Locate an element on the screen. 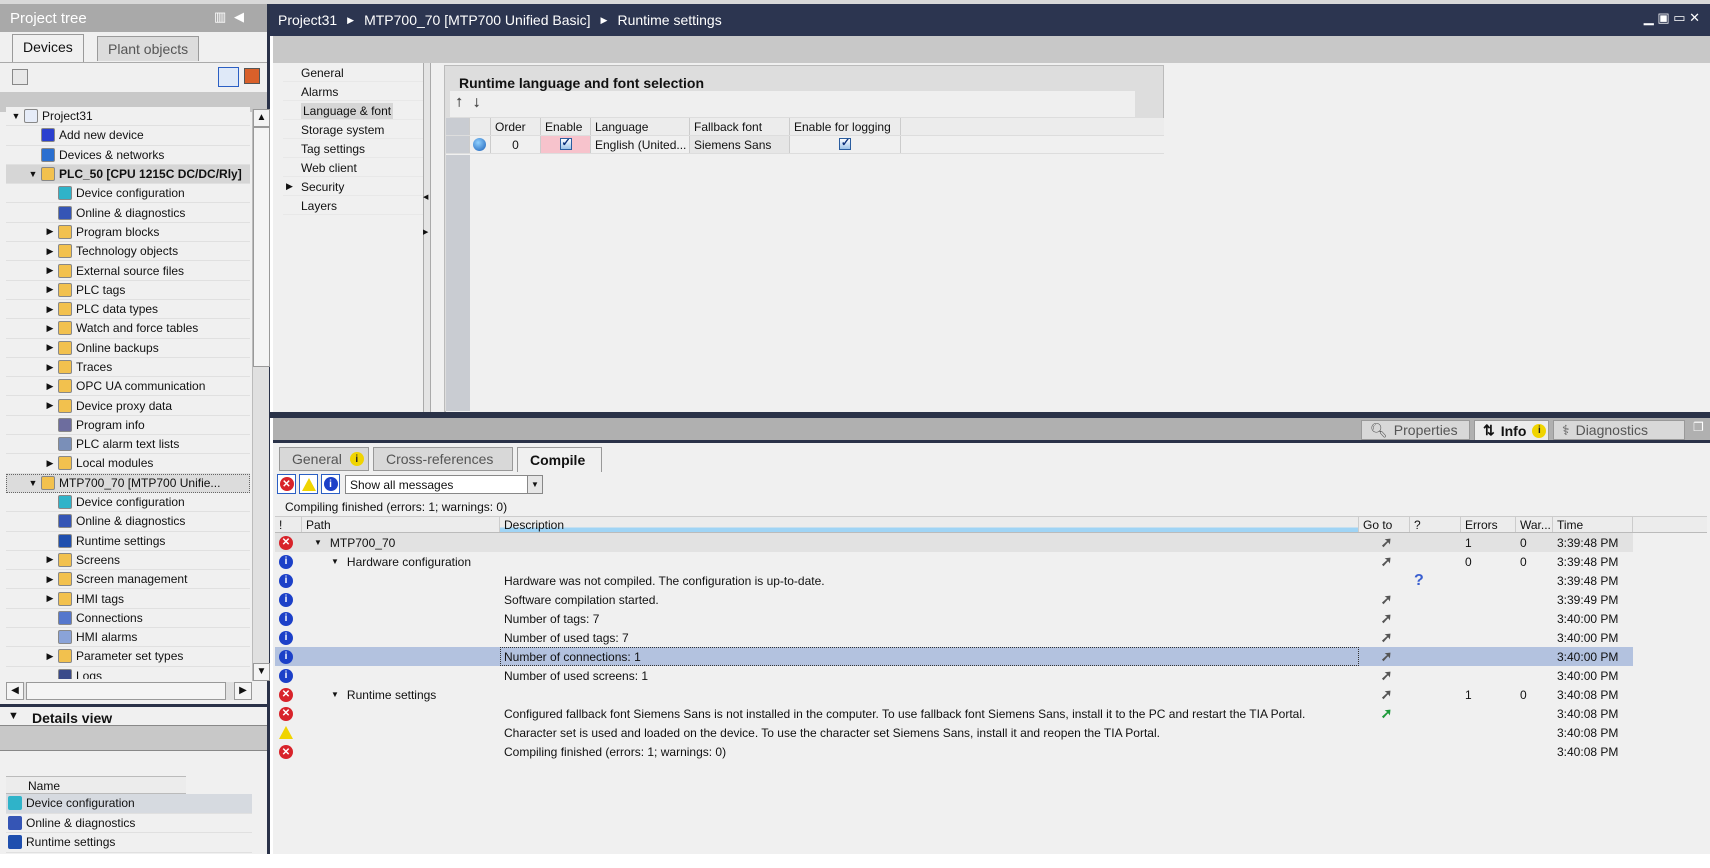  message-row: i Number of used tags: 7 ➚ 3:40:00 PM is located at coordinates (991, 637).